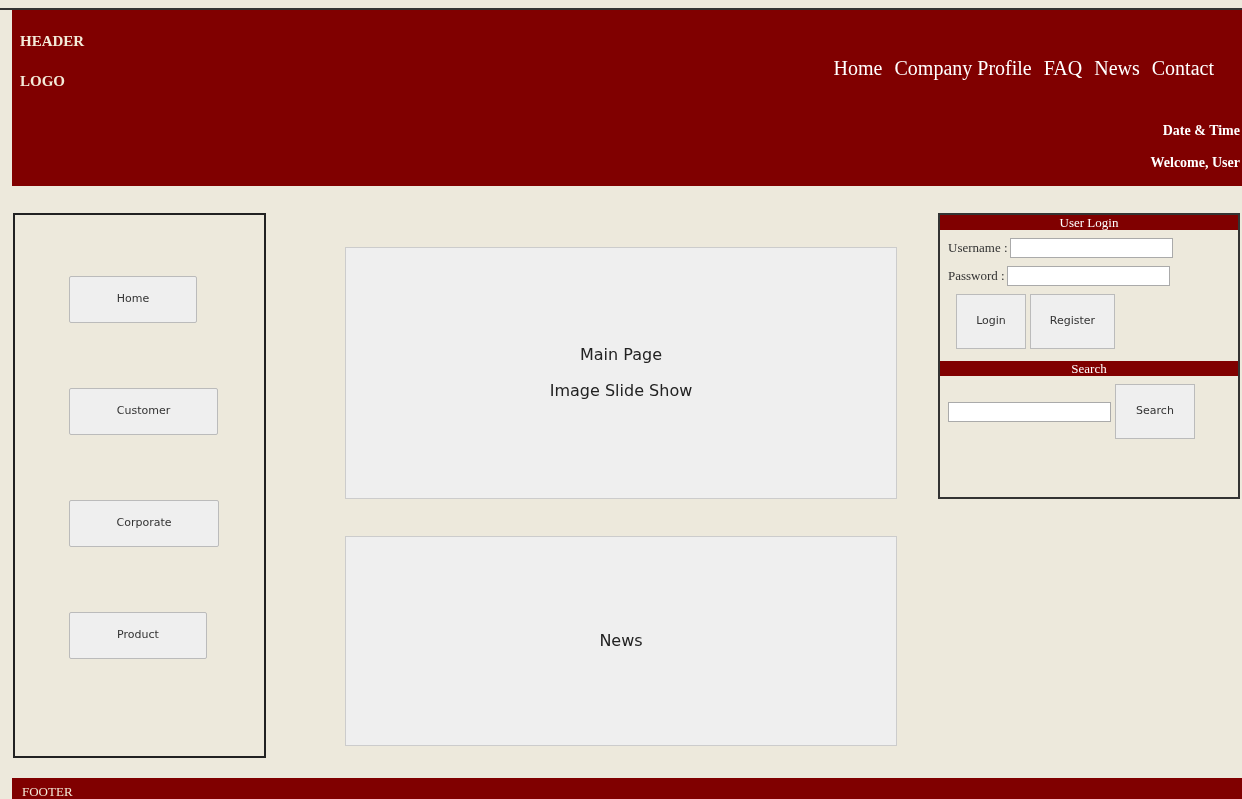 The height and width of the screenshot is (799, 1242). What do you see at coordinates (43, 81) in the screenshot?
I see `logo-text: LOGO` at bounding box center [43, 81].